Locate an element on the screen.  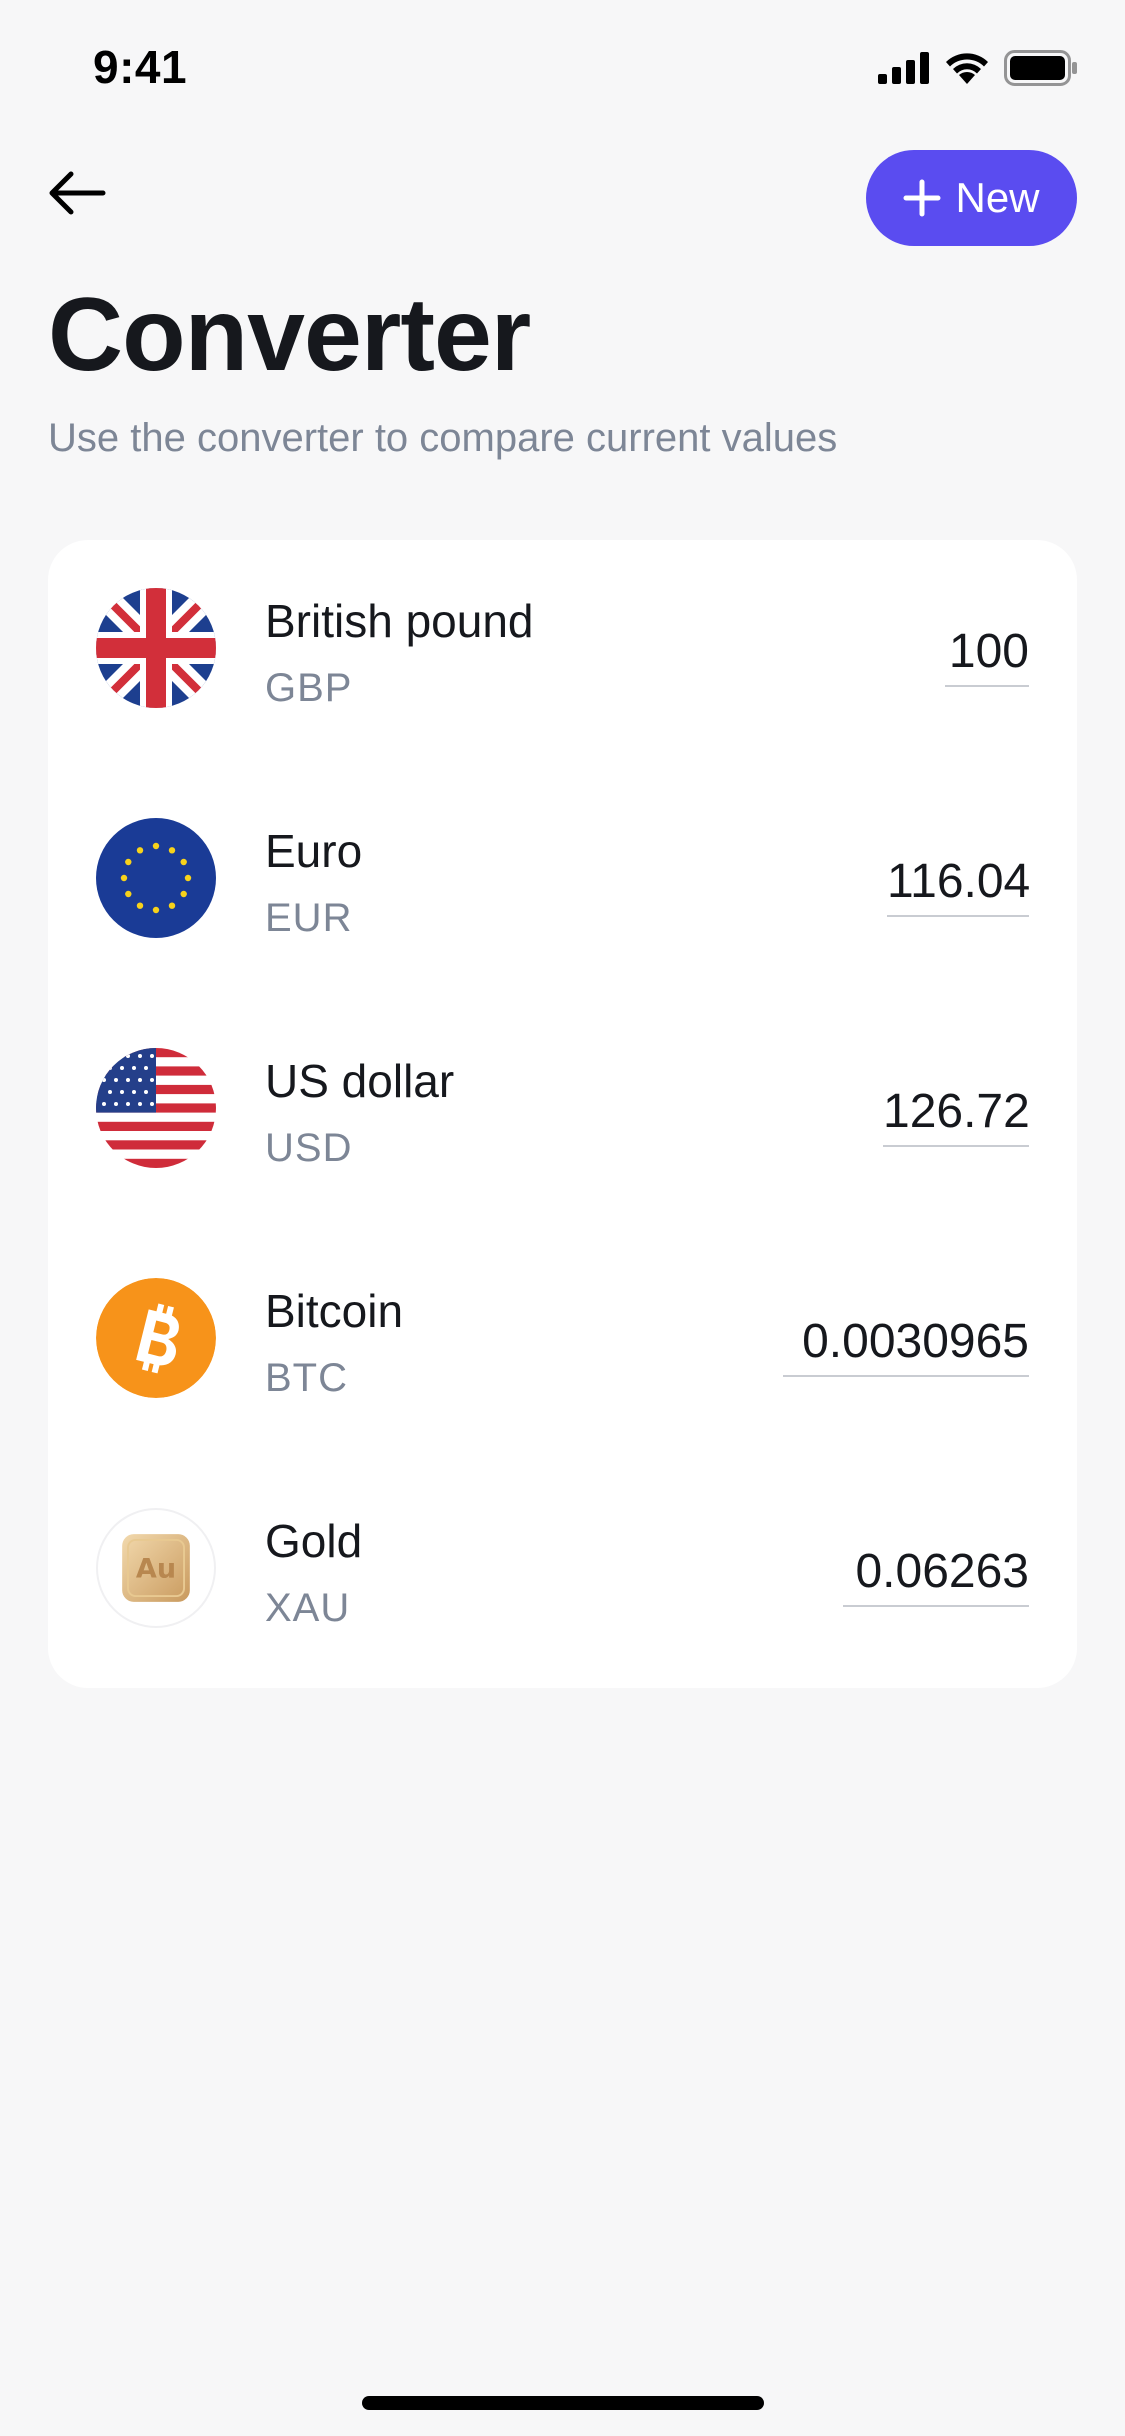
us-flag-icon is located at coordinates (156, 1108).